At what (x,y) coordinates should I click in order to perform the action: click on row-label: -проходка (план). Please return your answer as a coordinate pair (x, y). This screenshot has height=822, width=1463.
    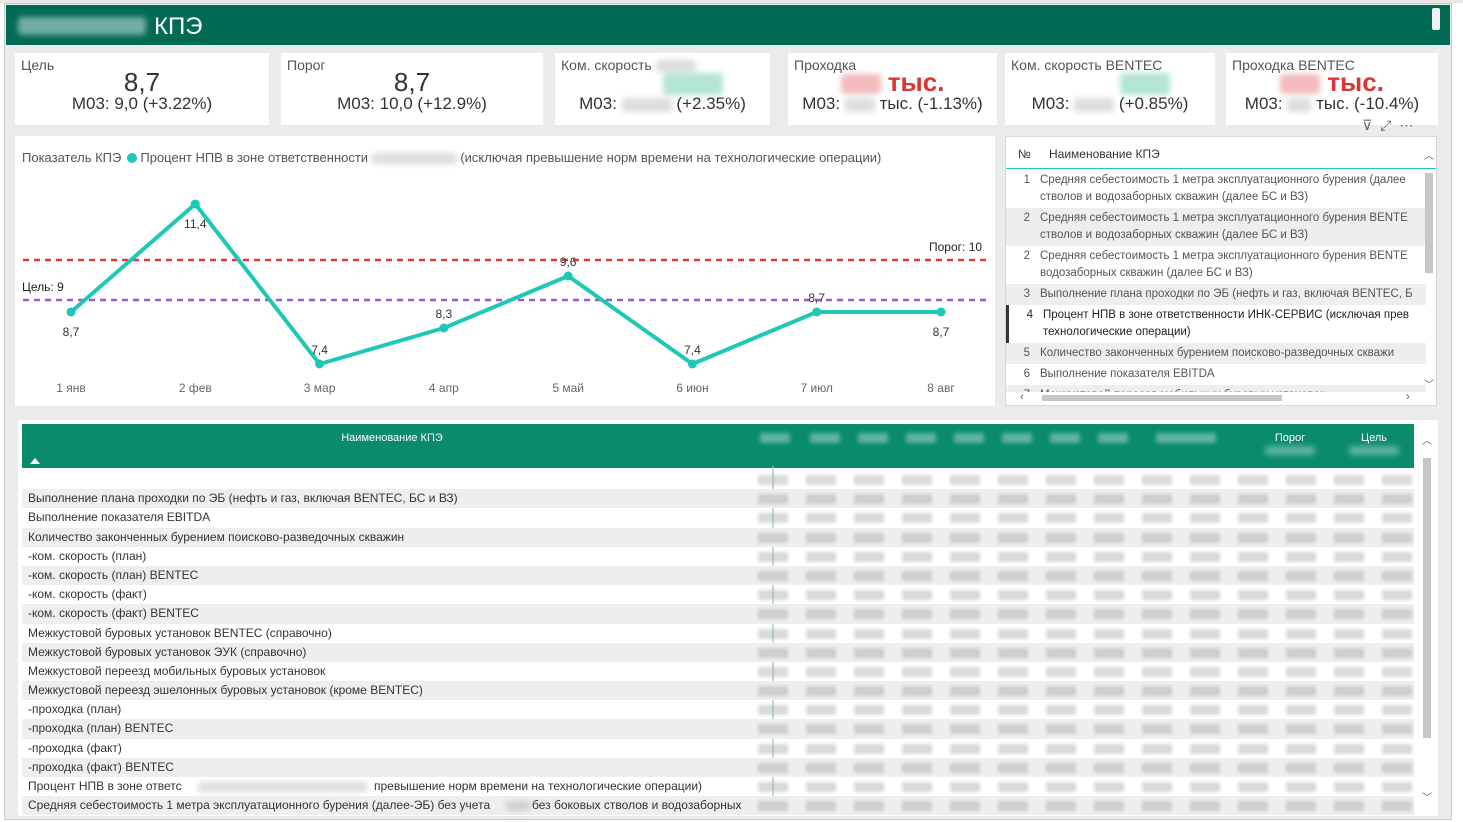
    Looking at the image, I should click on (75, 709).